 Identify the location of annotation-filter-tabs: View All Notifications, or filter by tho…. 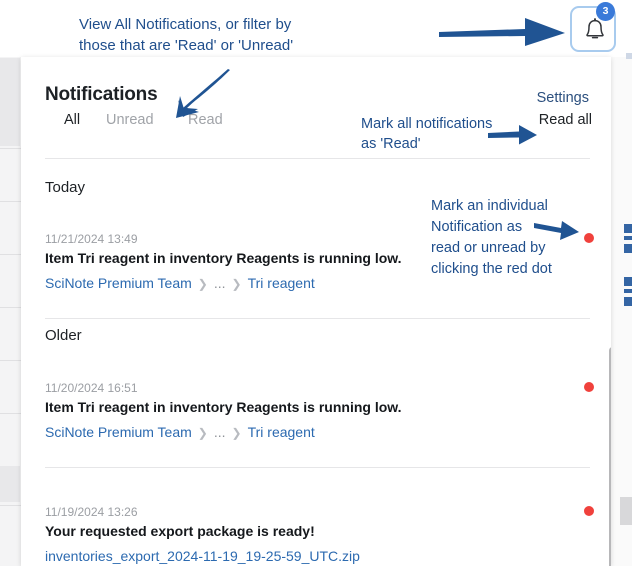
(186, 35).